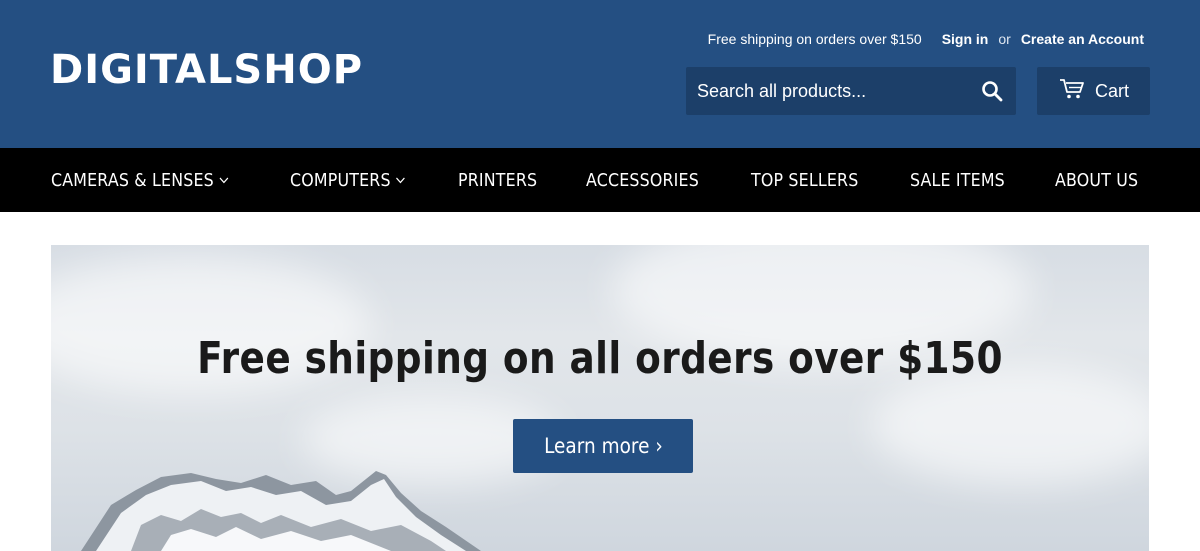 The width and height of the screenshot is (1200, 551). What do you see at coordinates (281, 511) in the screenshot?
I see `mountain-image` at bounding box center [281, 511].